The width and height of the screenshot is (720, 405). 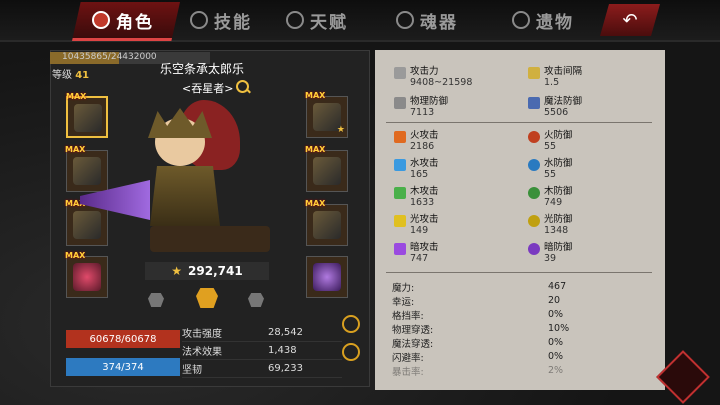 What do you see at coordinates (481, 329) in the screenshot?
I see `extra-stat-row: 物理穿透: 10%` at bounding box center [481, 329].